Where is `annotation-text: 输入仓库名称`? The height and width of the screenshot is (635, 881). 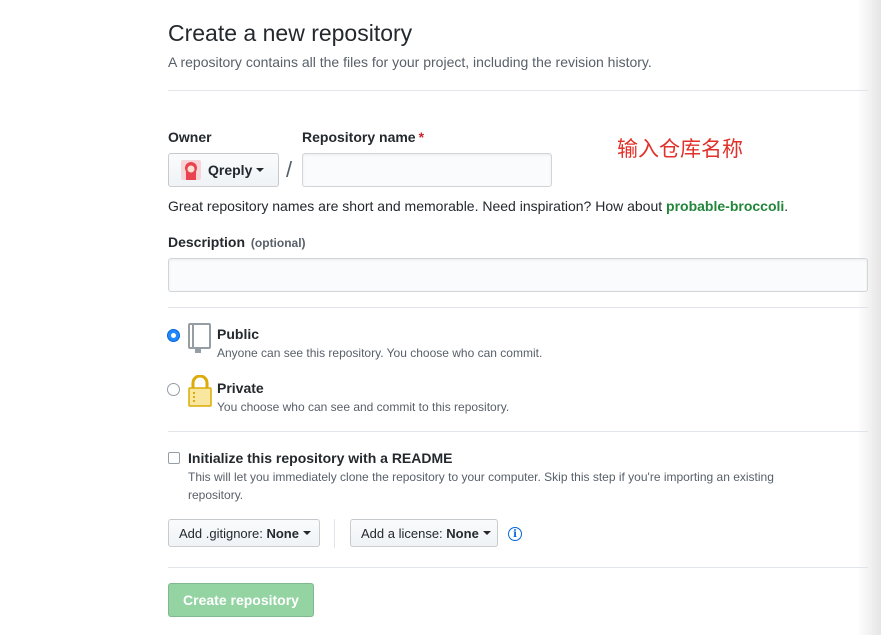 annotation-text: 输入仓库名称 is located at coordinates (680, 149).